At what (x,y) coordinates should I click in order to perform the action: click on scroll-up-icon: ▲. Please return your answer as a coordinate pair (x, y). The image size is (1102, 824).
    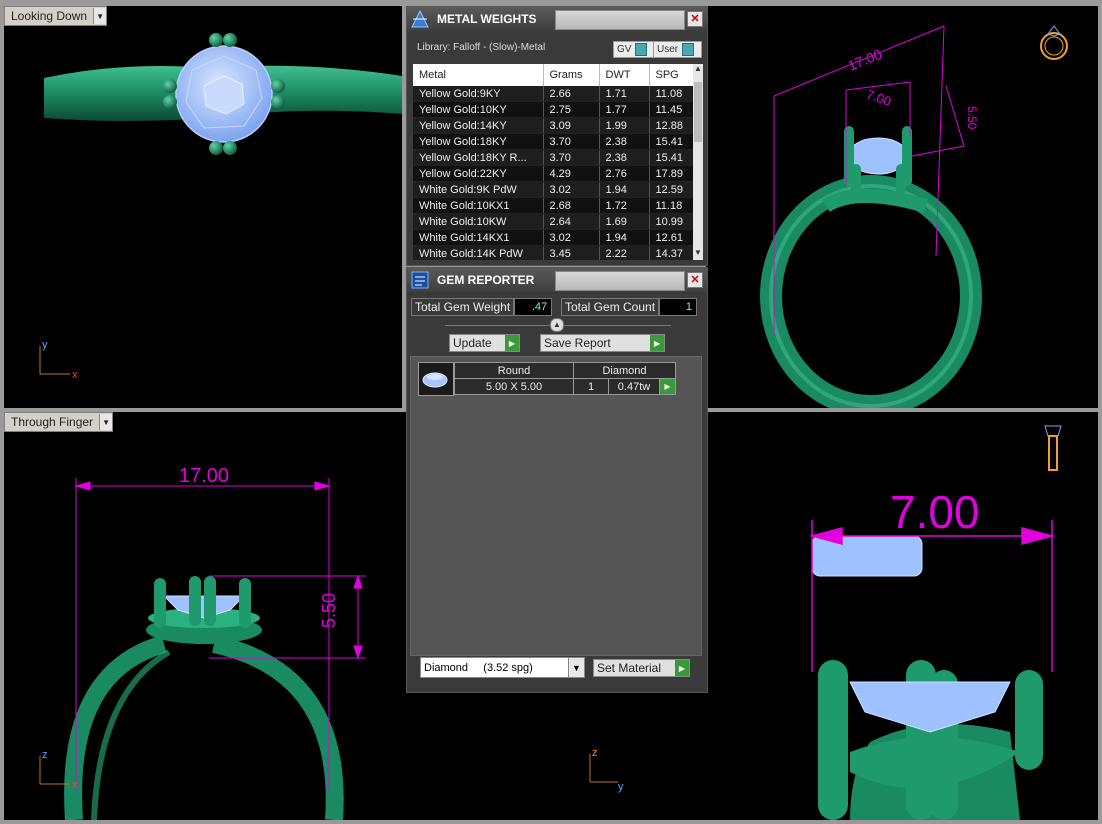
    Looking at the image, I should click on (698, 70).